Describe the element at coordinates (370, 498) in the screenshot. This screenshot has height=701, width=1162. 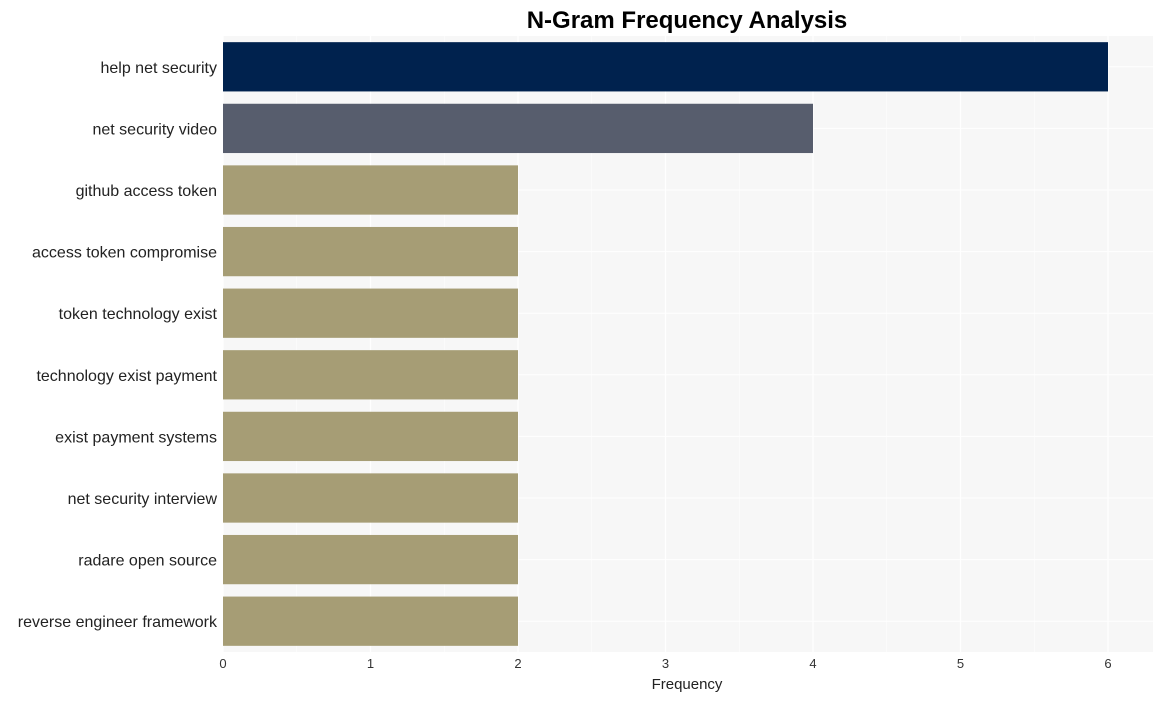
I see `bar-net-security-interview` at that location.